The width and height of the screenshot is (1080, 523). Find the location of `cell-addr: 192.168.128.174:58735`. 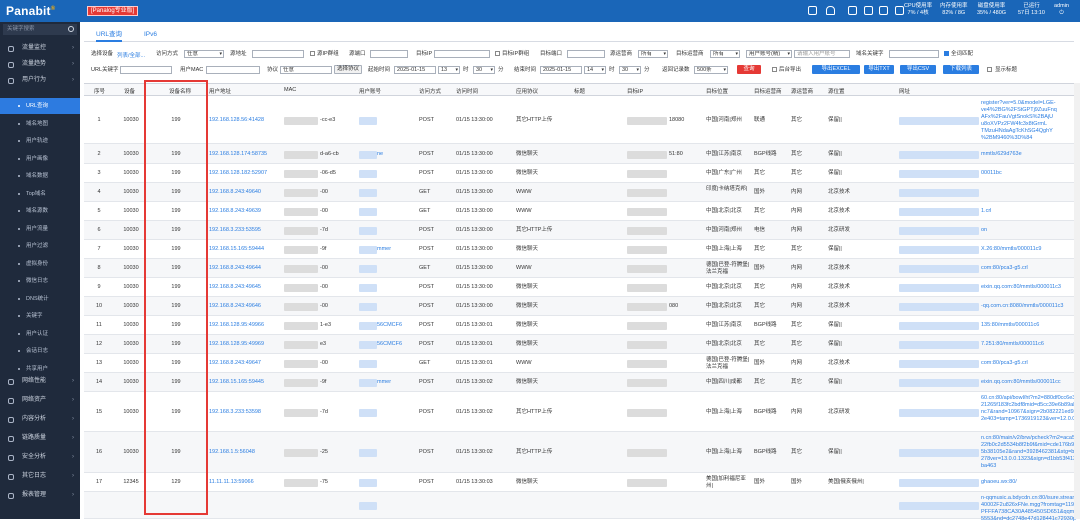

cell-addr: 192.168.128.174:58735 is located at coordinates (238, 154).